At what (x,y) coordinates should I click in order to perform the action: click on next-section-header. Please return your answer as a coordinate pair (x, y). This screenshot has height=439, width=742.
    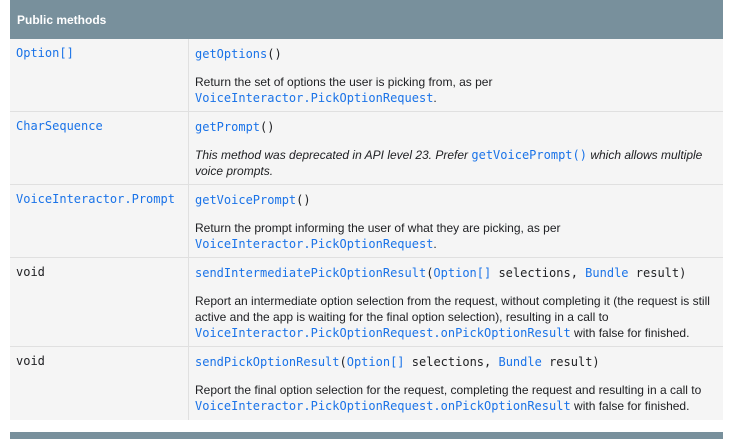
    Looking at the image, I should click on (366, 435).